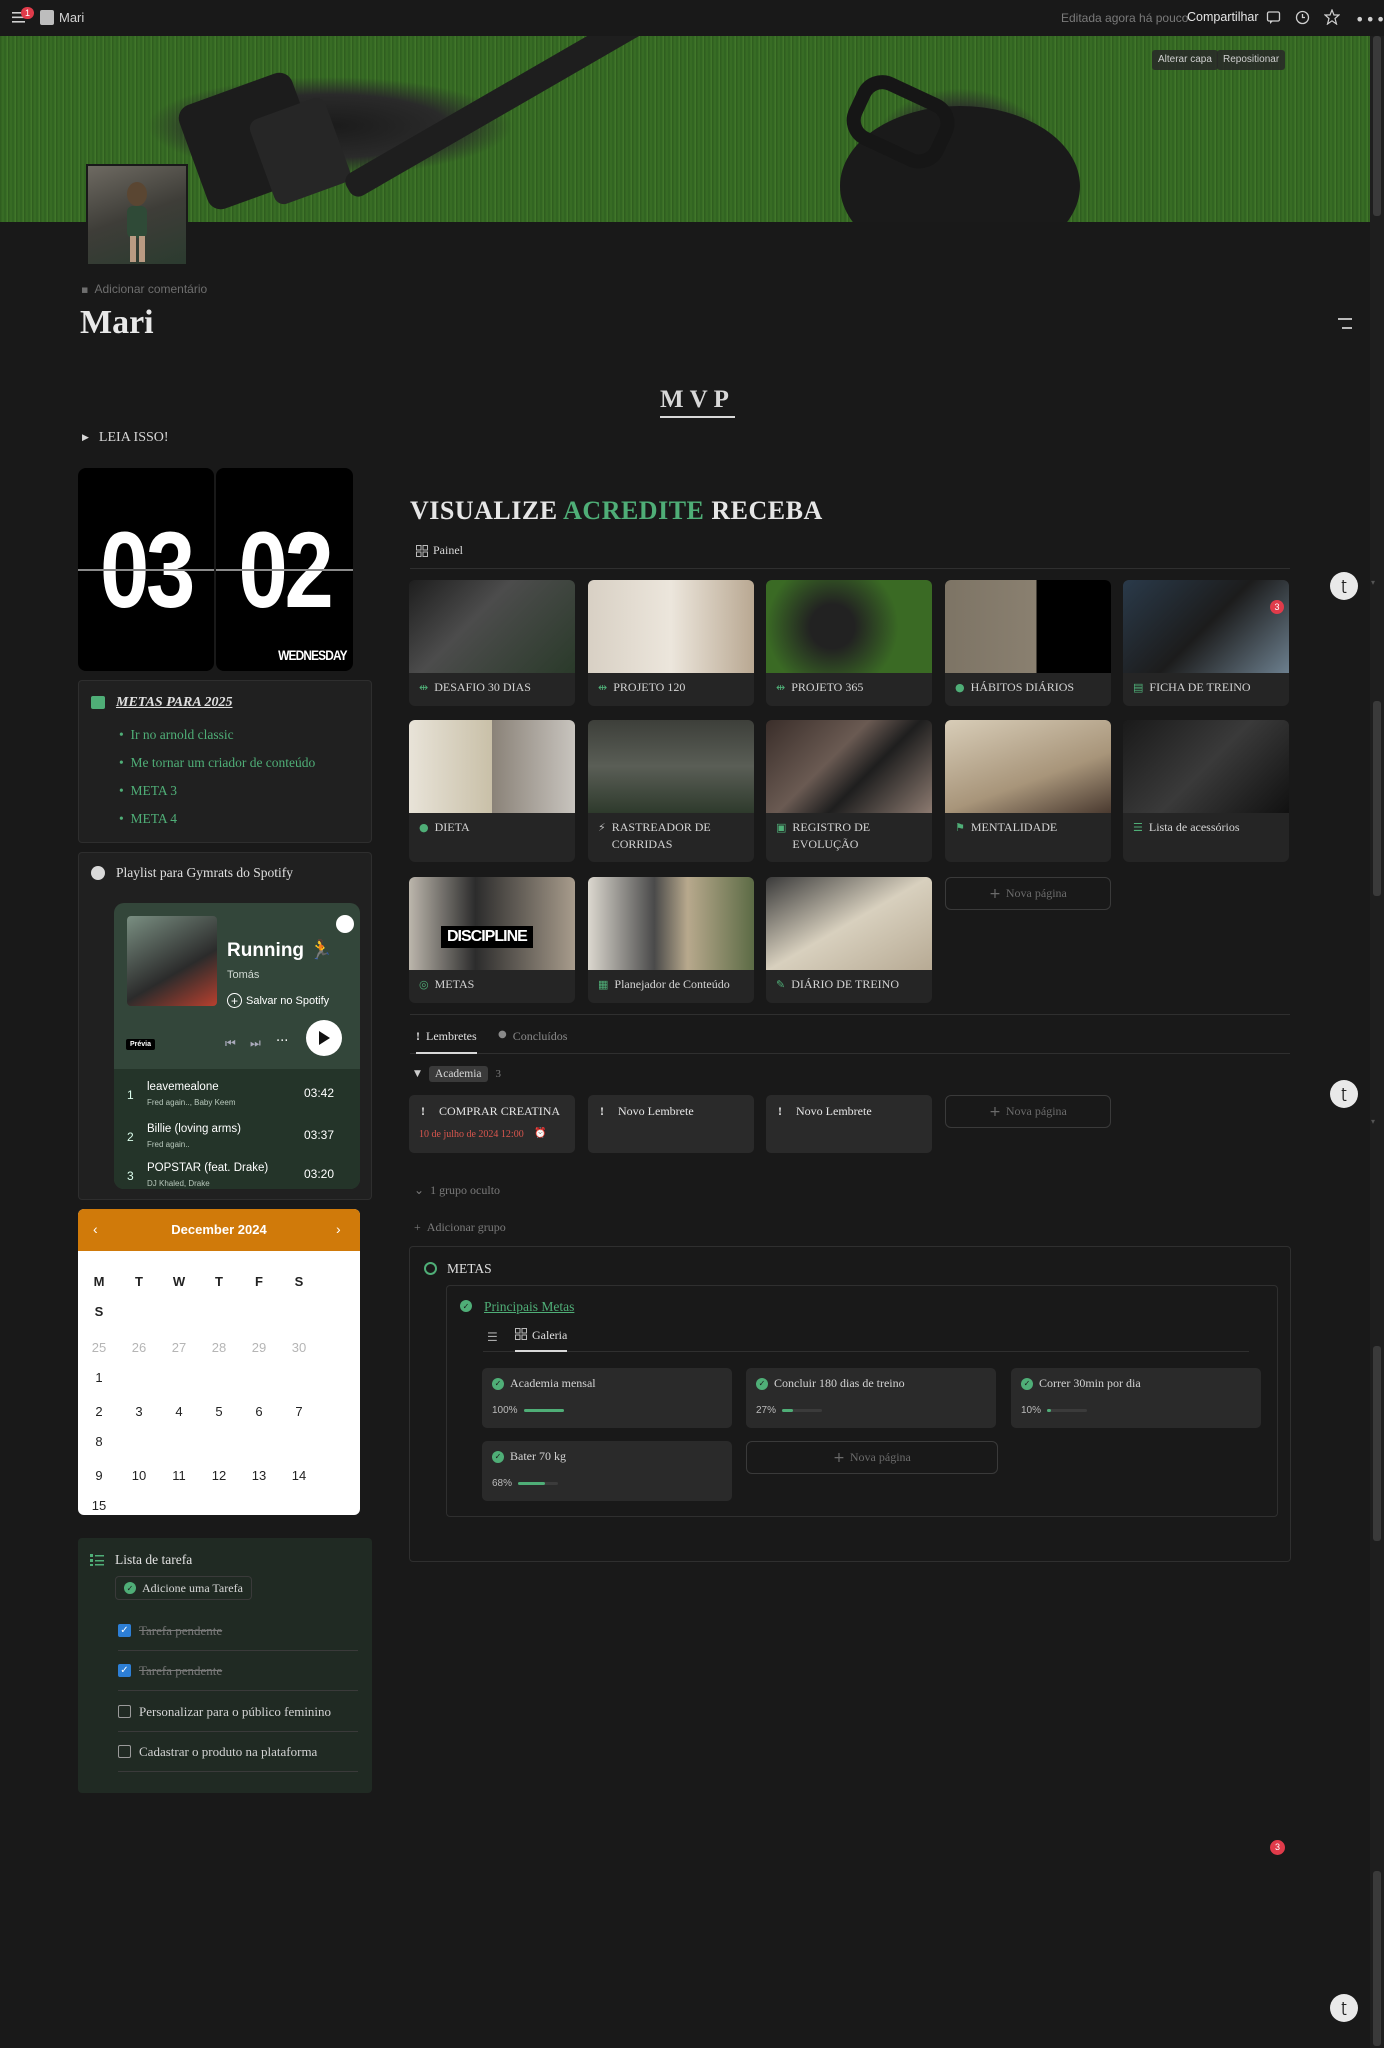 This screenshot has width=1384, height=2048. I want to click on gallery-card: ⚡ RASTREADOR DE CORRIDAS, so click(671, 791).